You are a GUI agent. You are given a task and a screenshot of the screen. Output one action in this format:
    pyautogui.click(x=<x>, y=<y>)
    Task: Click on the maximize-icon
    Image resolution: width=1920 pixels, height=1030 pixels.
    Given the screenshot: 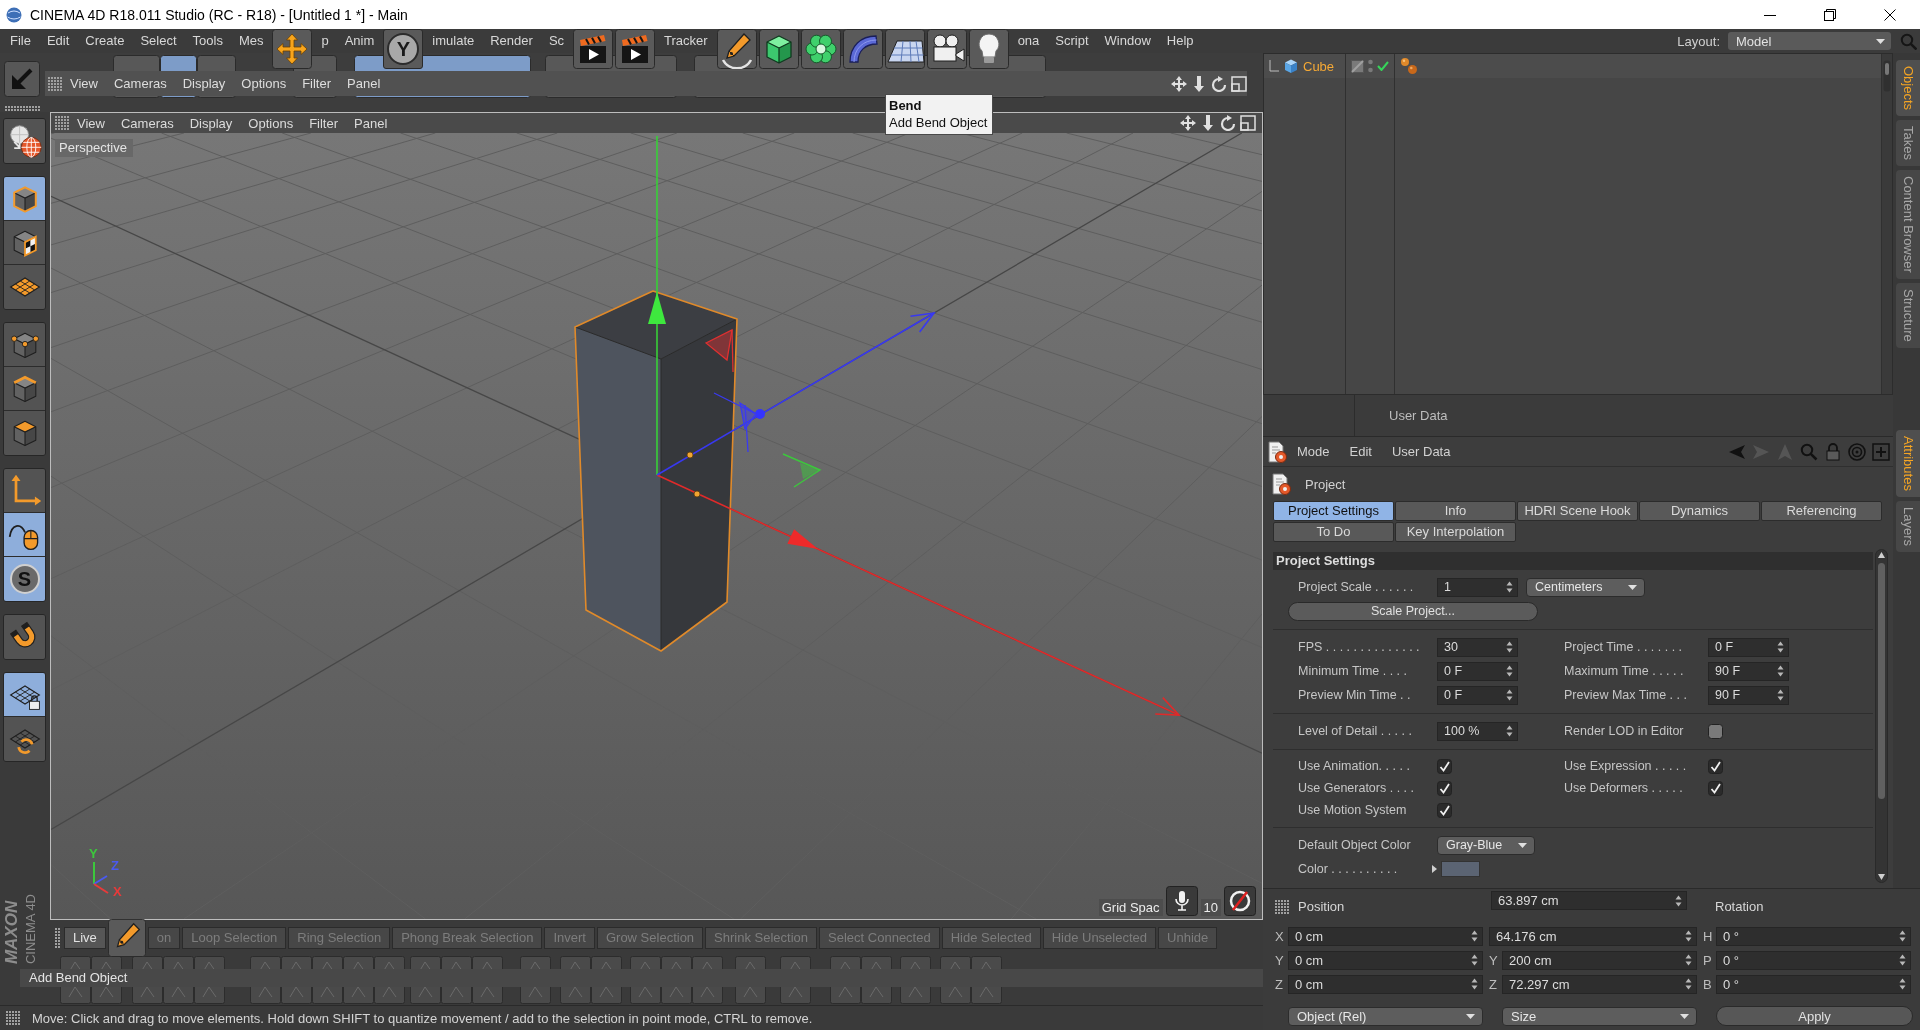 What is the action you would take?
    pyautogui.click(x=1239, y=83)
    